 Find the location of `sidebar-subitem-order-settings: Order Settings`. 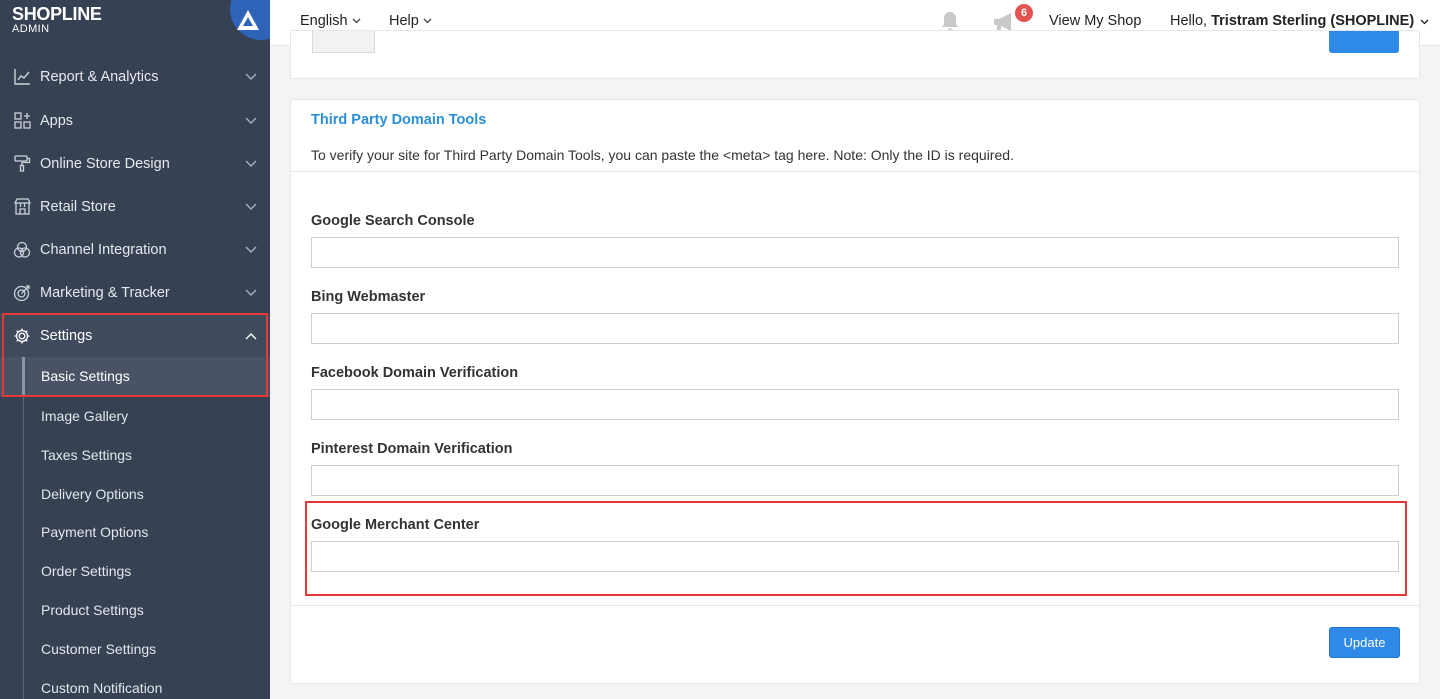

sidebar-subitem-order-settings: Order Settings is located at coordinates (86, 571).